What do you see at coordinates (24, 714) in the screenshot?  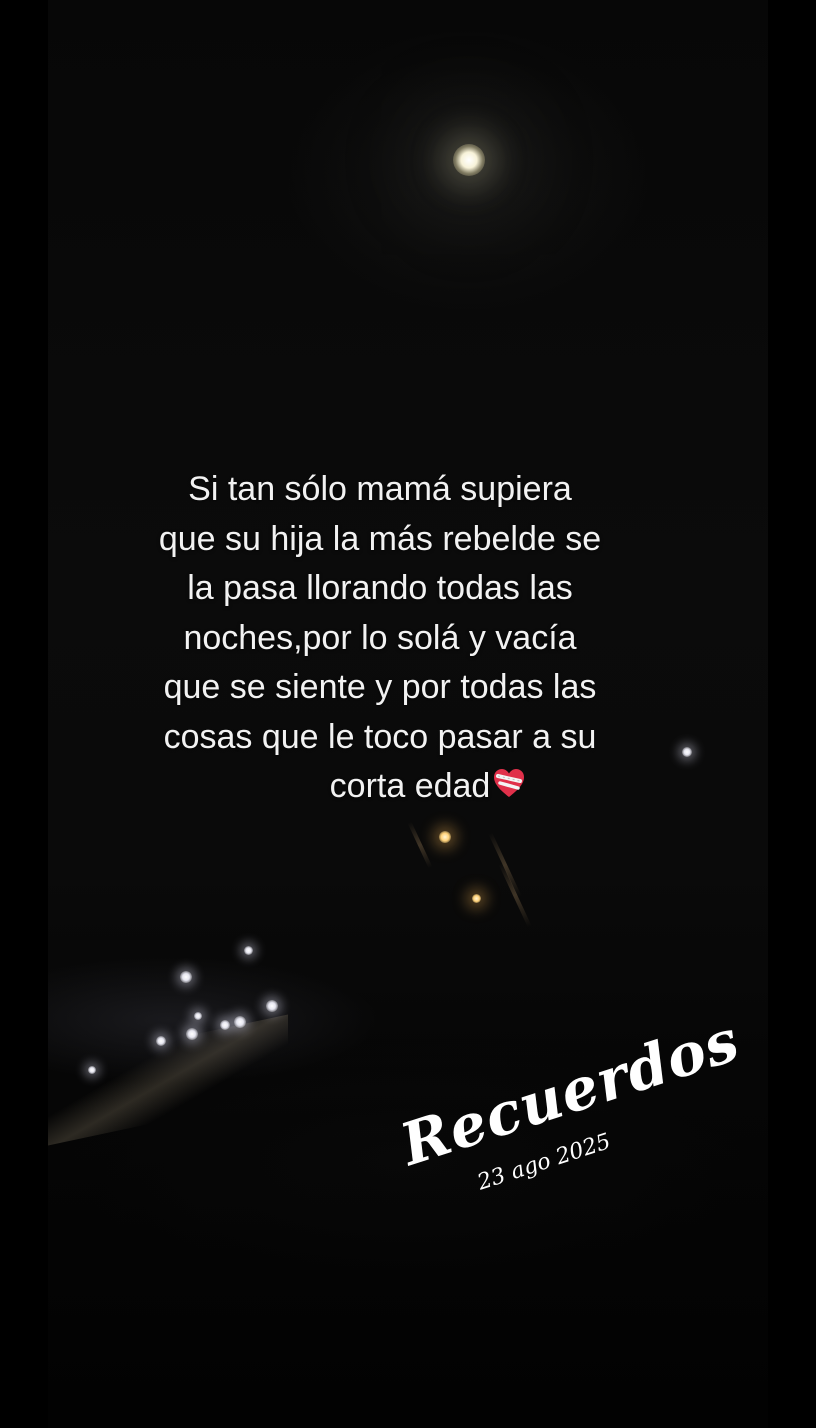 I see `left-letterbox-bar` at bounding box center [24, 714].